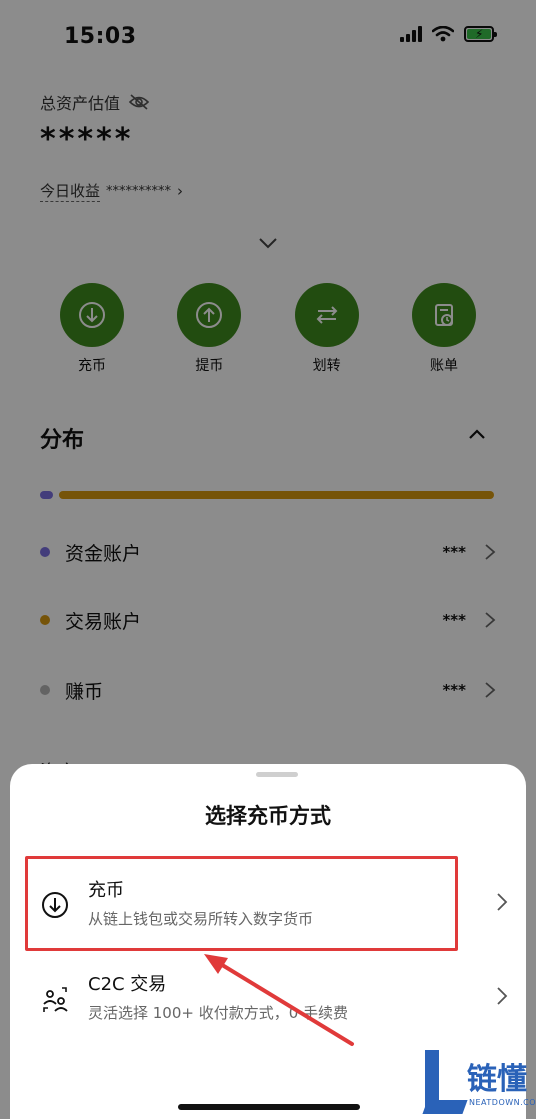 Image resolution: width=536 pixels, height=1119 pixels. What do you see at coordinates (497, 1079) in the screenshot?
I see `watermark-brand: 链懂` at bounding box center [497, 1079].